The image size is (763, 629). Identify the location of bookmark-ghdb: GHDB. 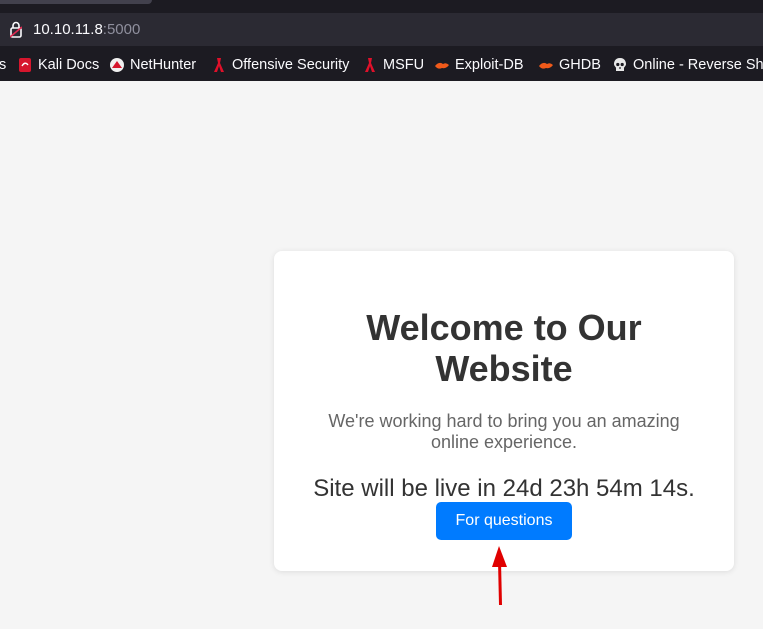
(569, 65).